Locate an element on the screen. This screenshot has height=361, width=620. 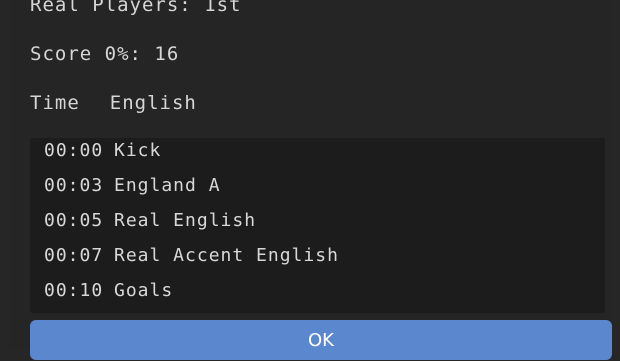
log-text: Kick is located at coordinates (138, 150).